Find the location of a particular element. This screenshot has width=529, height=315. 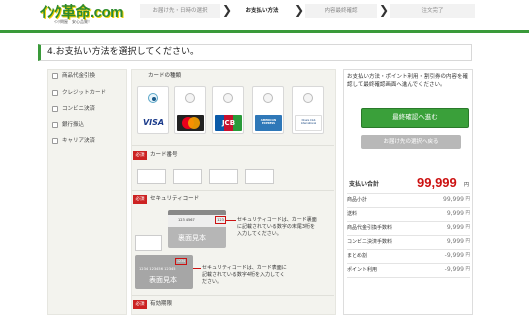

mastercard-logo is located at coordinates (190, 123).